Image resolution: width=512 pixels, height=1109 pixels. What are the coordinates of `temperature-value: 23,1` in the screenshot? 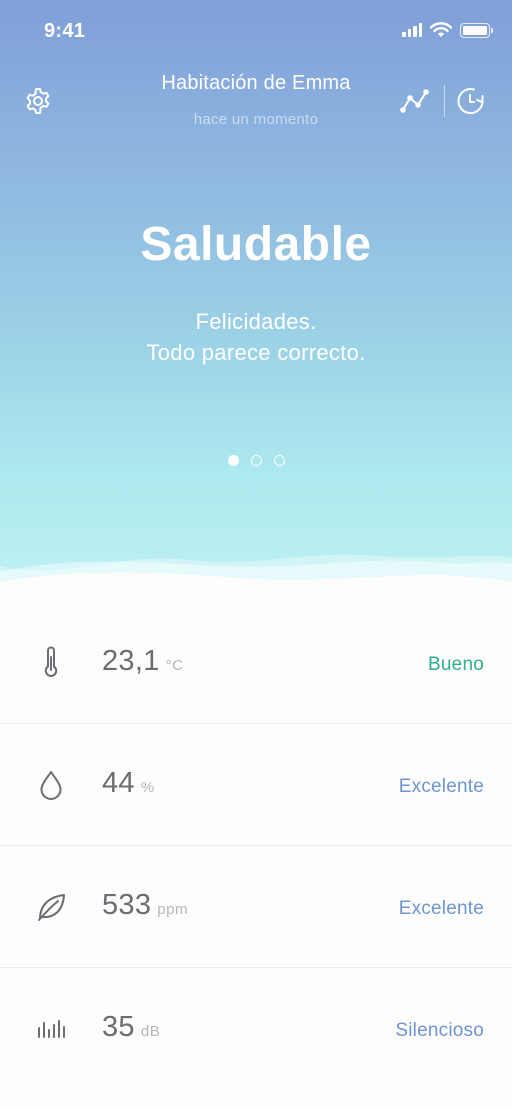 It's located at (131, 661).